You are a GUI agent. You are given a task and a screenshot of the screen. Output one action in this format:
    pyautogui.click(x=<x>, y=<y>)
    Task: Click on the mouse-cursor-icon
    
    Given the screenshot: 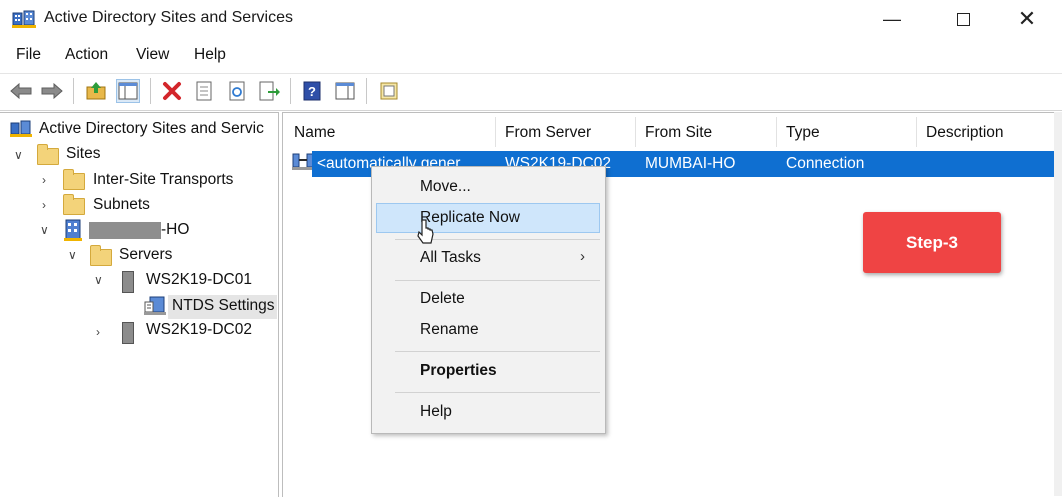 What is the action you would take?
    pyautogui.click(x=426, y=232)
    